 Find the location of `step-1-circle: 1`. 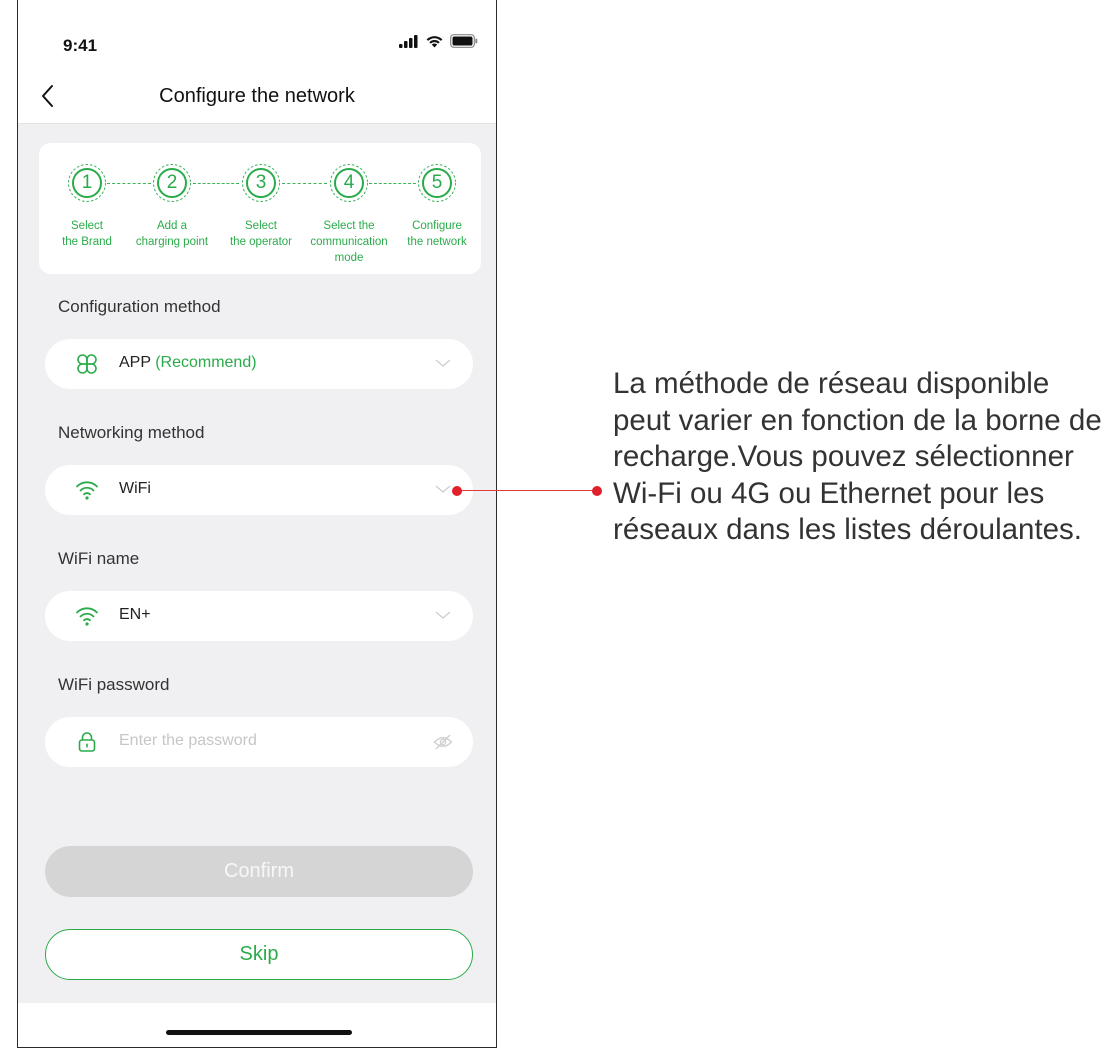

step-1-circle: 1 is located at coordinates (87, 183).